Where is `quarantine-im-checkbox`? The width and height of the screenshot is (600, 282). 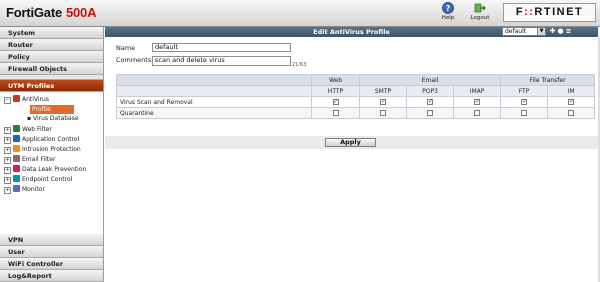
quarantine-im-checkbox is located at coordinates (571, 113).